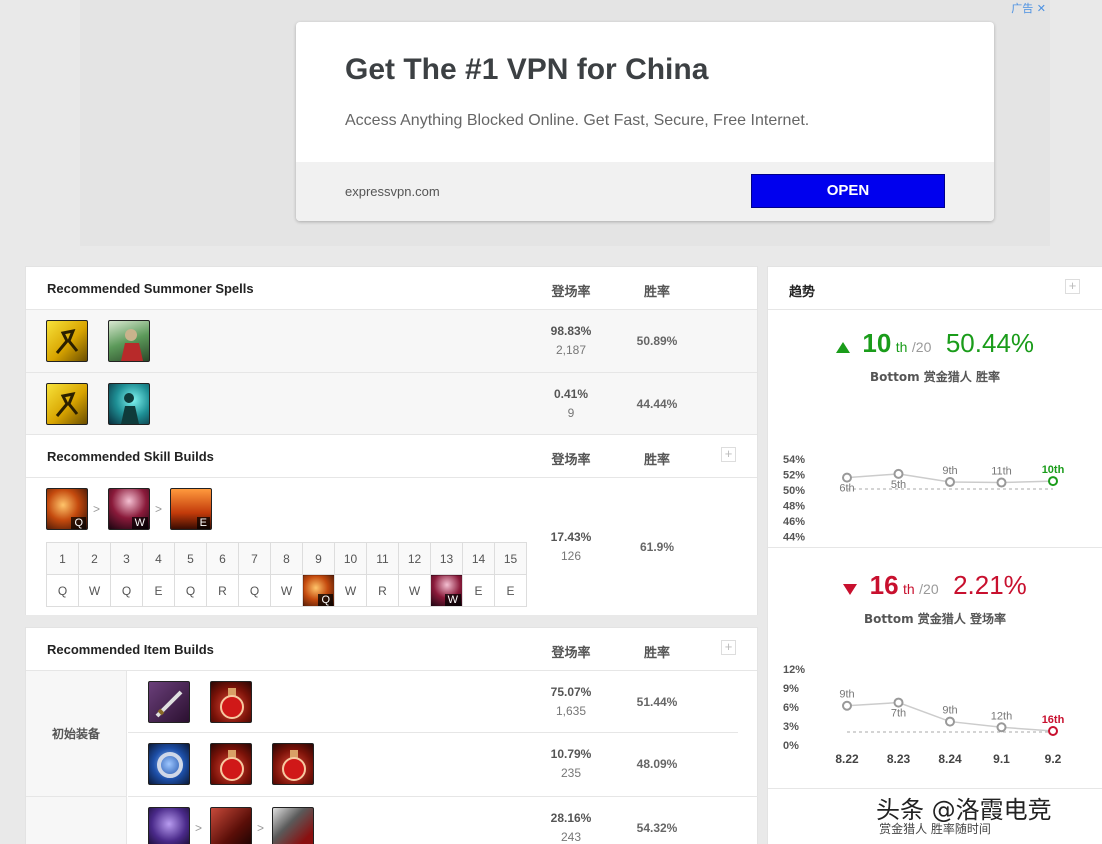 This screenshot has width=1102, height=844. What do you see at coordinates (78, 523) in the screenshot?
I see `skill-key: Q` at bounding box center [78, 523].